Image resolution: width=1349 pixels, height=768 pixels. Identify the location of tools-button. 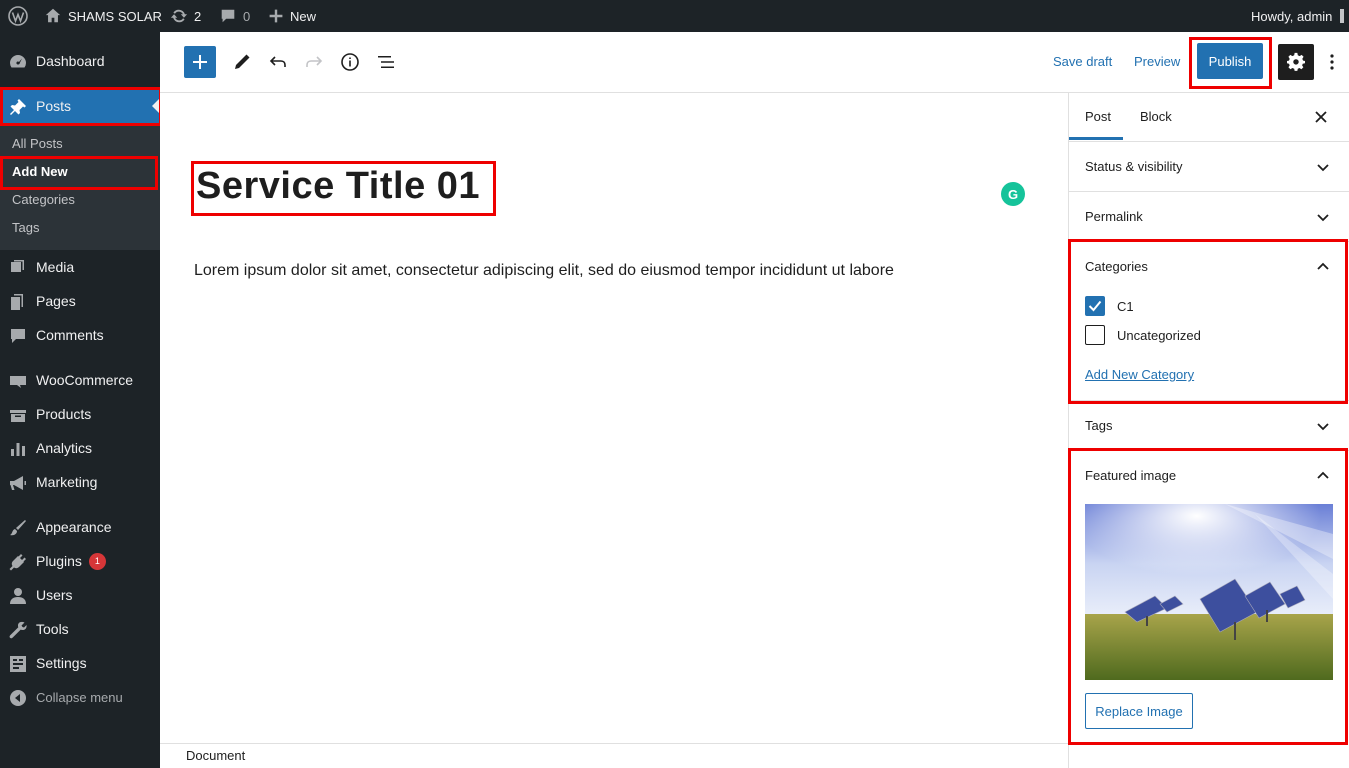
(242, 62).